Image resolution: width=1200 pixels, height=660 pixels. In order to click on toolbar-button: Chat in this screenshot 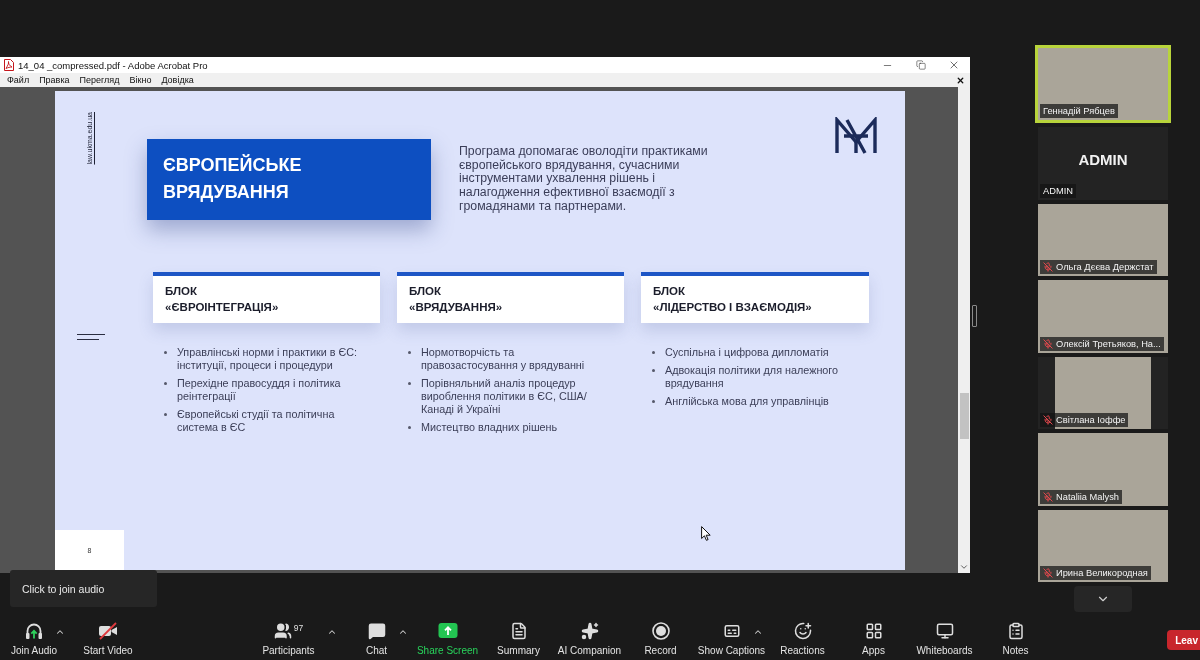, I will do `click(376, 636)`.